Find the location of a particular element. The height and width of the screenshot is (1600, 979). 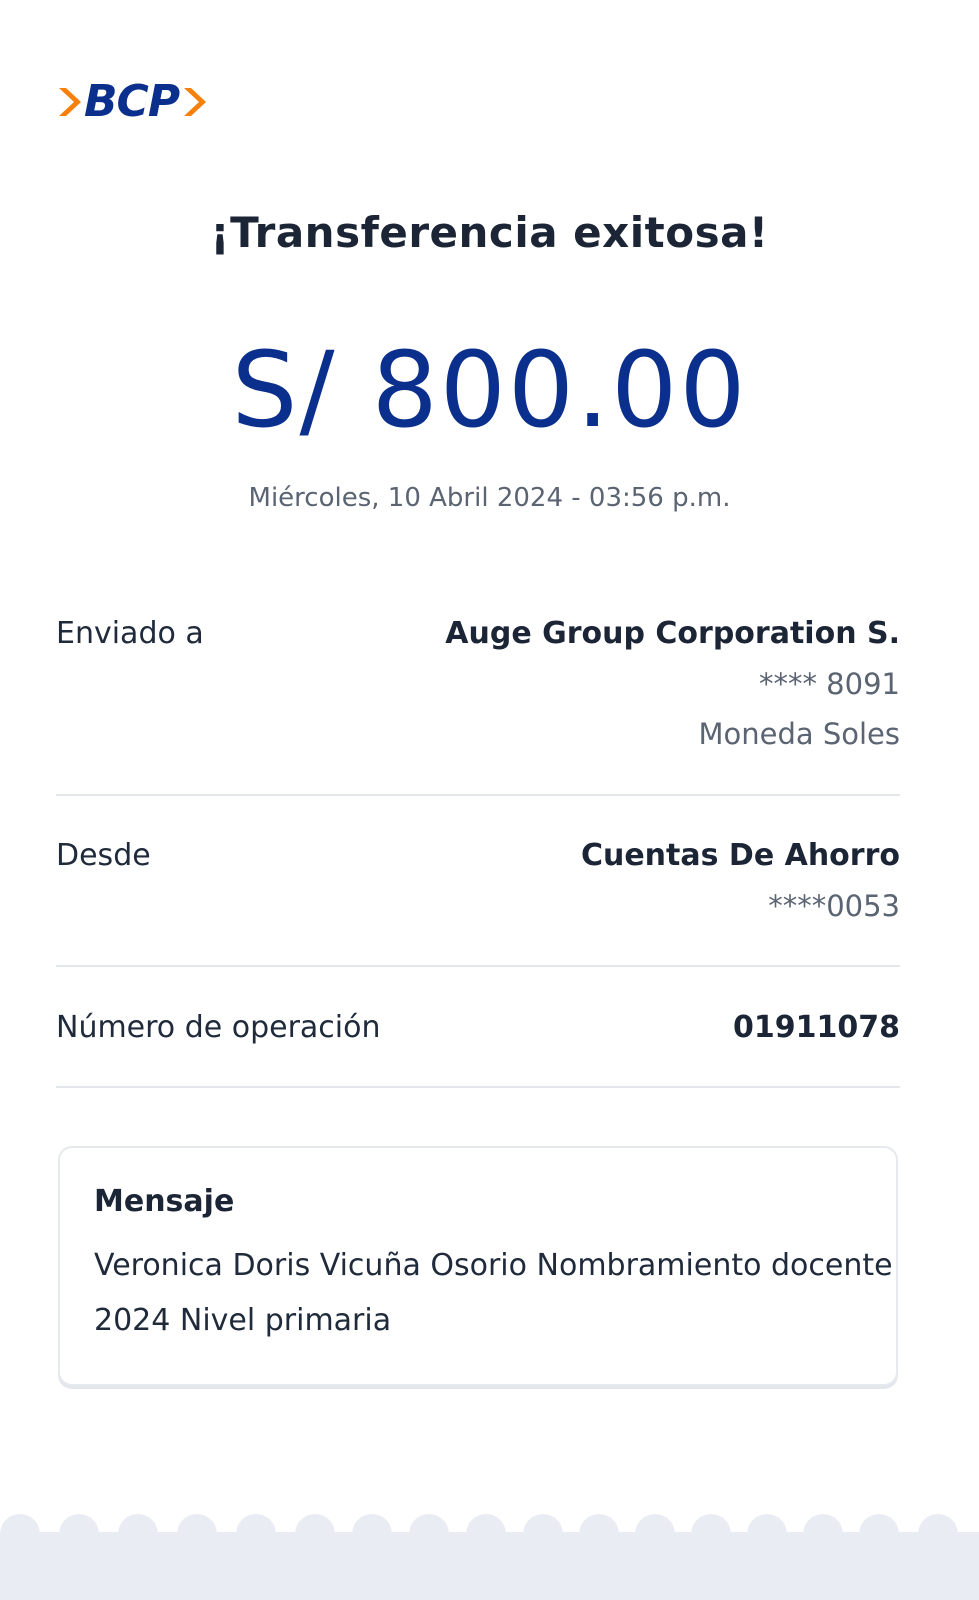

source-account-type: Cuentas De Ahorro is located at coordinates (740, 855).